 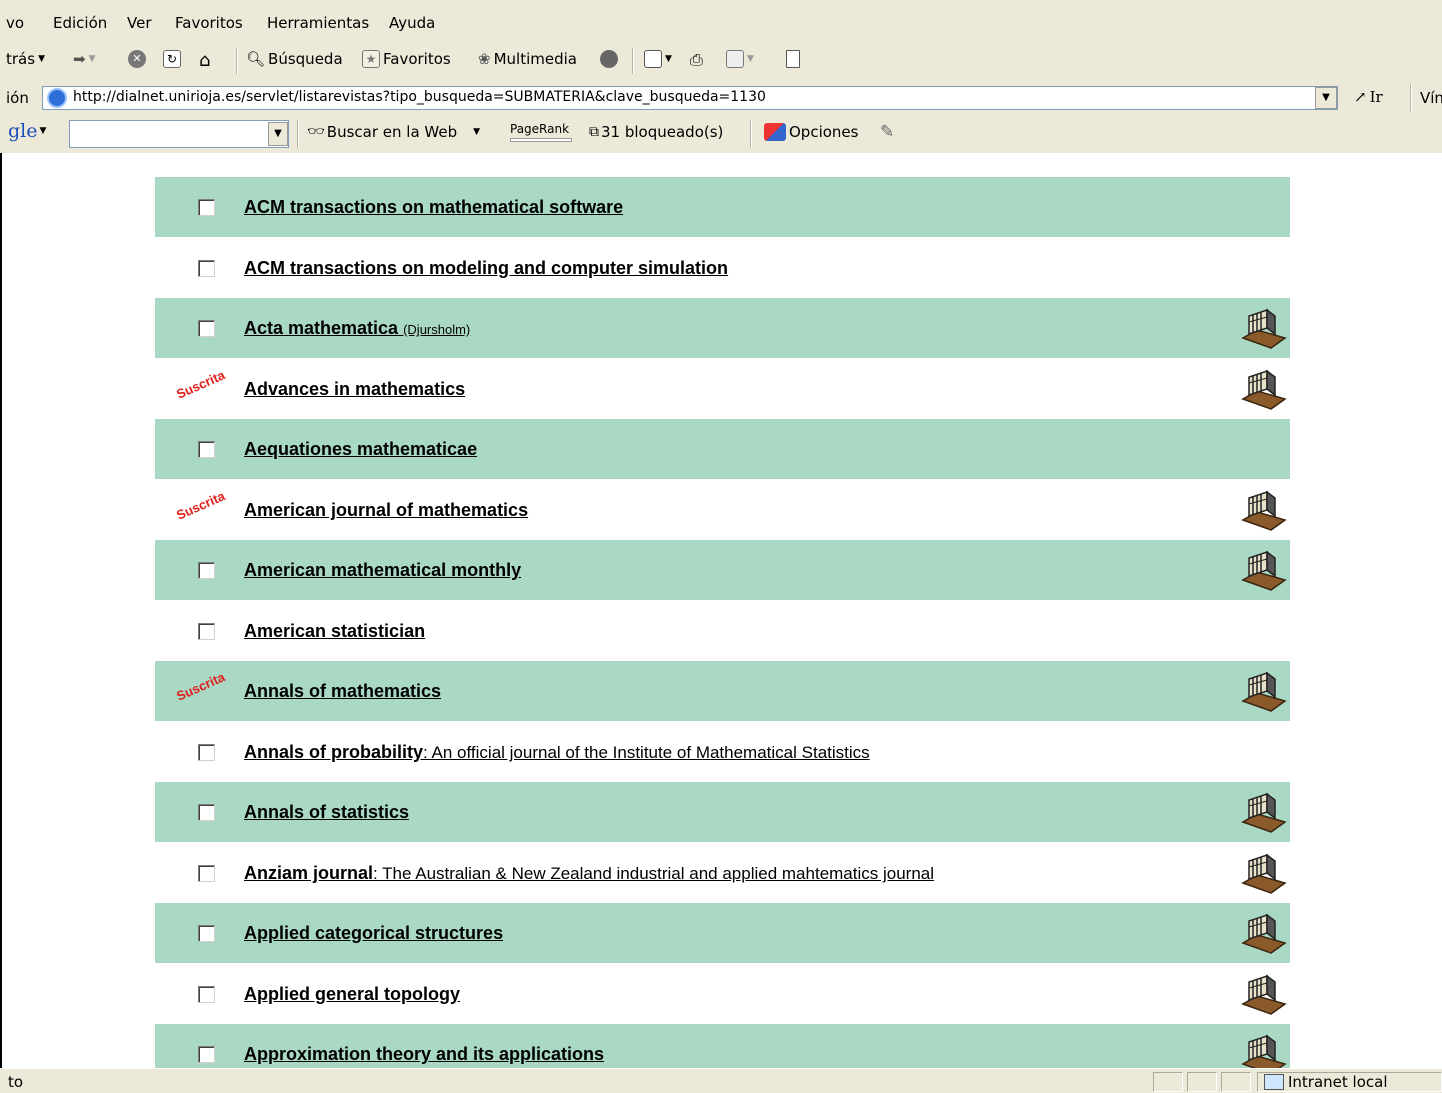 What do you see at coordinates (21, 59) in the screenshot?
I see `back-label: trás` at bounding box center [21, 59].